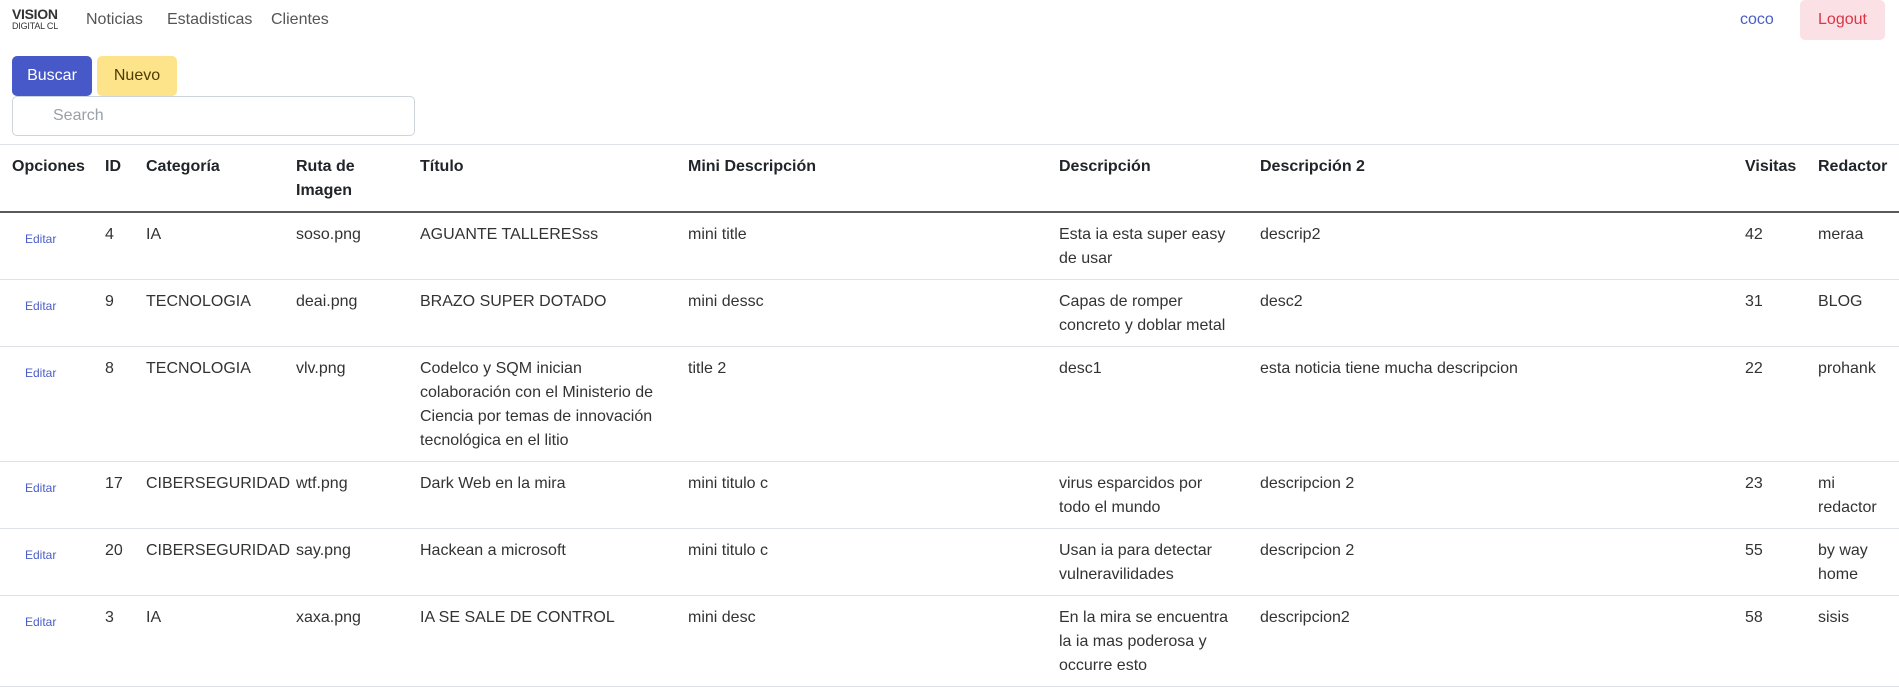 Image resolution: width=1899 pixels, height=687 pixels. What do you see at coordinates (442, 166) in the screenshot?
I see `header-titulo: Título` at bounding box center [442, 166].